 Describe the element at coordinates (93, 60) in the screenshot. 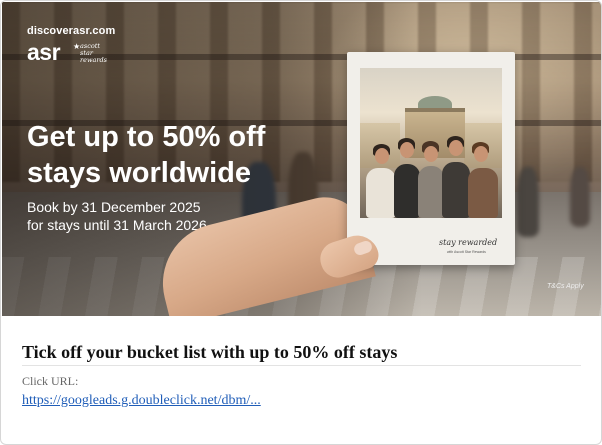

I see `brand-tagline-line: rewards` at that location.